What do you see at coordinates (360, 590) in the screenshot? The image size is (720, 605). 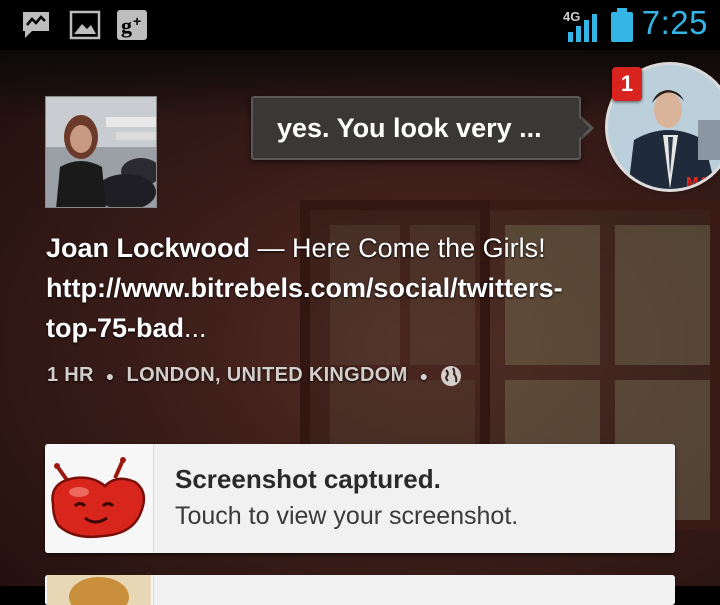 I see `next-notification` at bounding box center [360, 590].